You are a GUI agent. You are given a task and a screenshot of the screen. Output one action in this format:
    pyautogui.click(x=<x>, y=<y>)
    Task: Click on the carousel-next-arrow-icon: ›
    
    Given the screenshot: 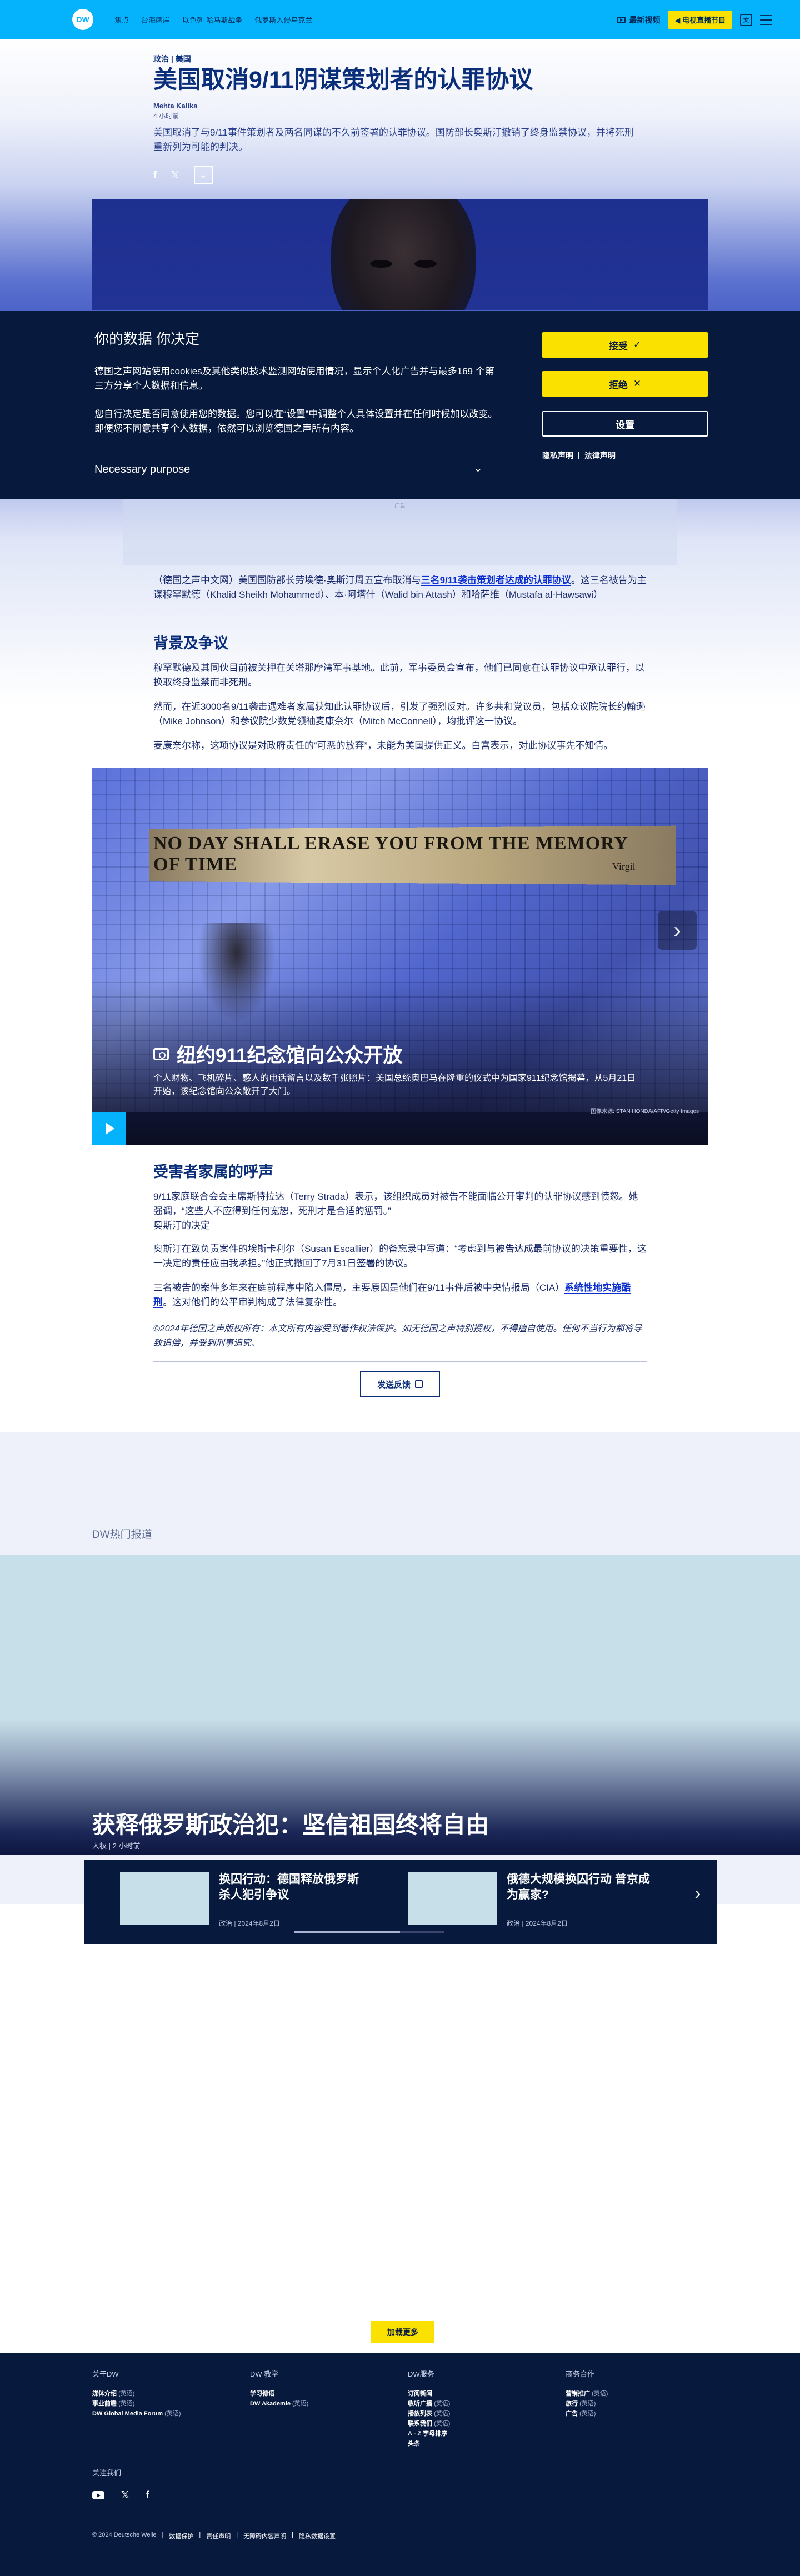 What is the action you would take?
    pyautogui.click(x=697, y=1894)
    